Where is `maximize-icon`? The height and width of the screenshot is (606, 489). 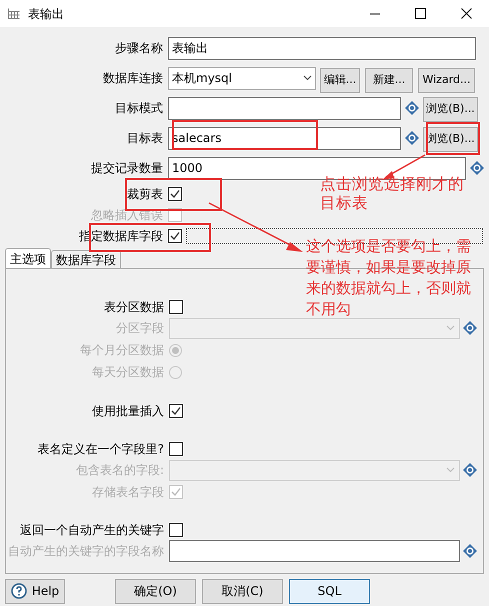
maximize-icon is located at coordinates (420, 13).